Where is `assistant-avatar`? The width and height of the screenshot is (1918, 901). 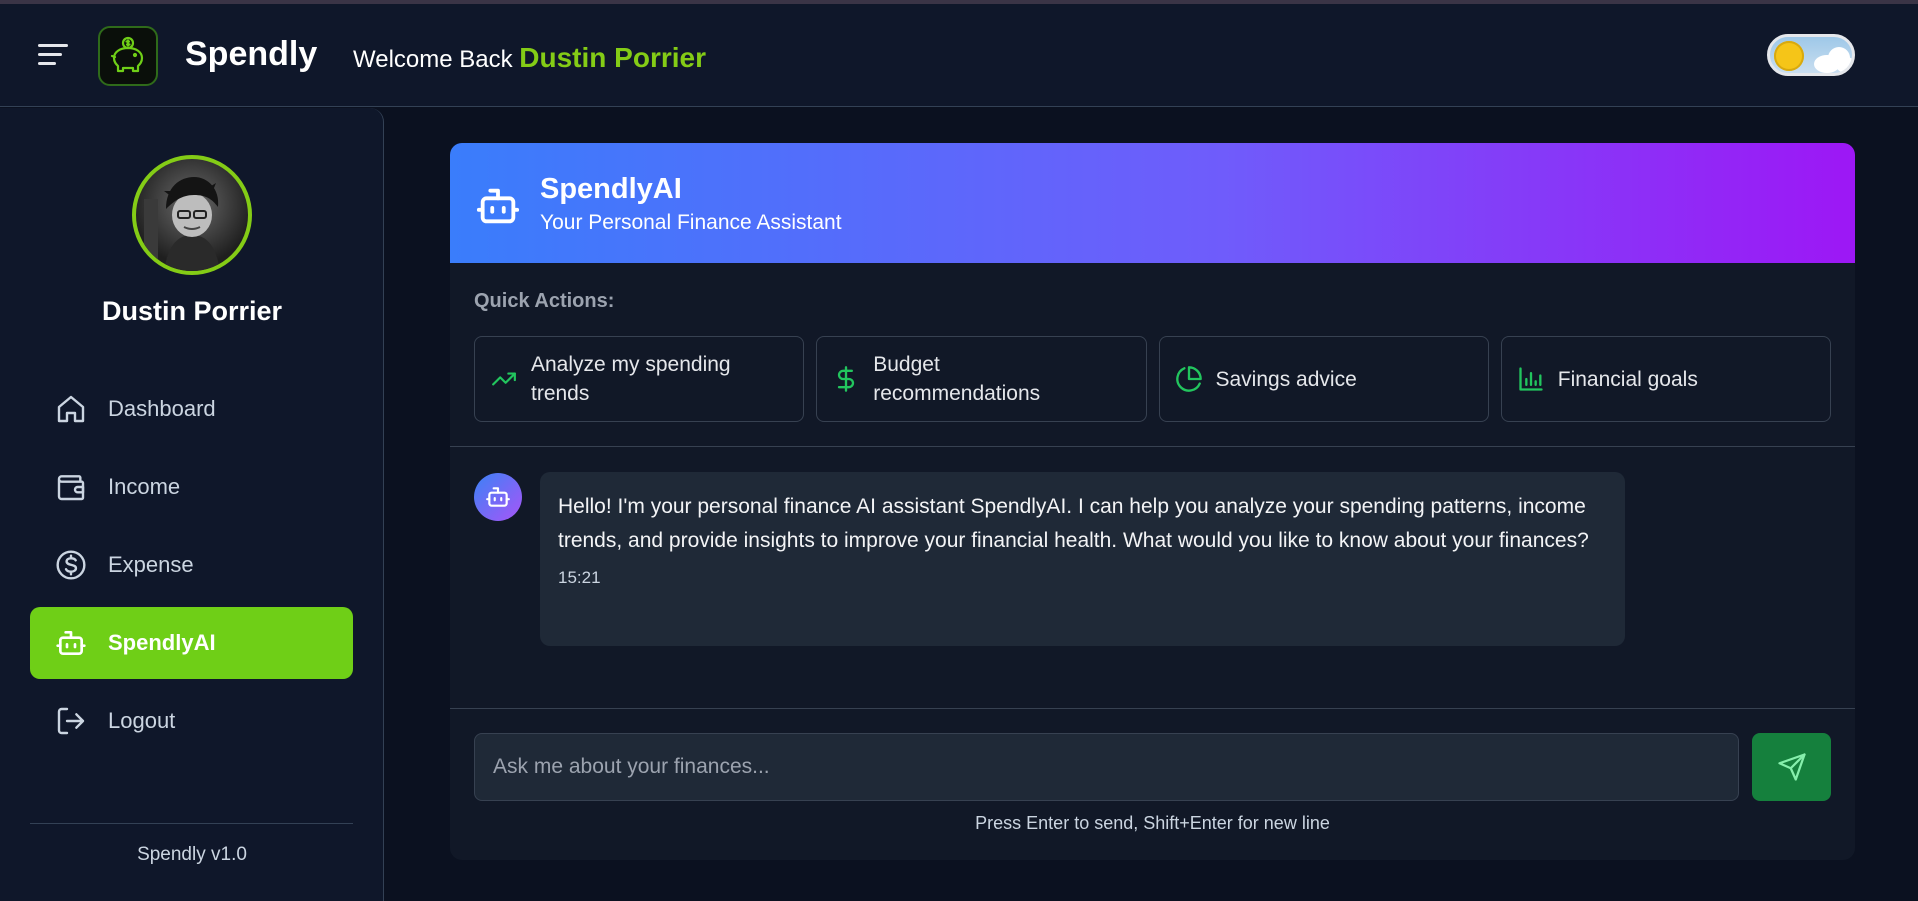 assistant-avatar is located at coordinates (498, 497).